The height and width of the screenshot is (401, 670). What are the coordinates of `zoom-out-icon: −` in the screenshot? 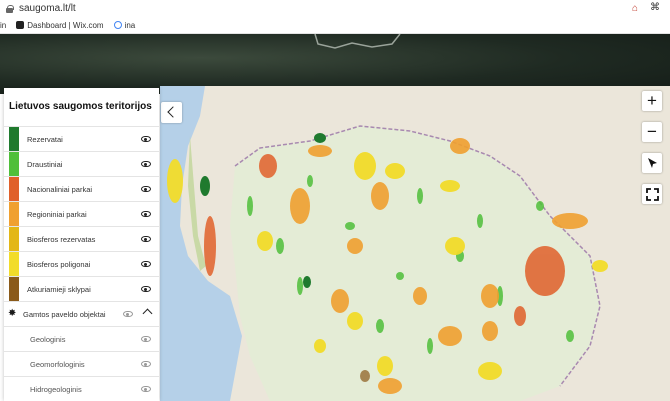 It's located at (652, 131).